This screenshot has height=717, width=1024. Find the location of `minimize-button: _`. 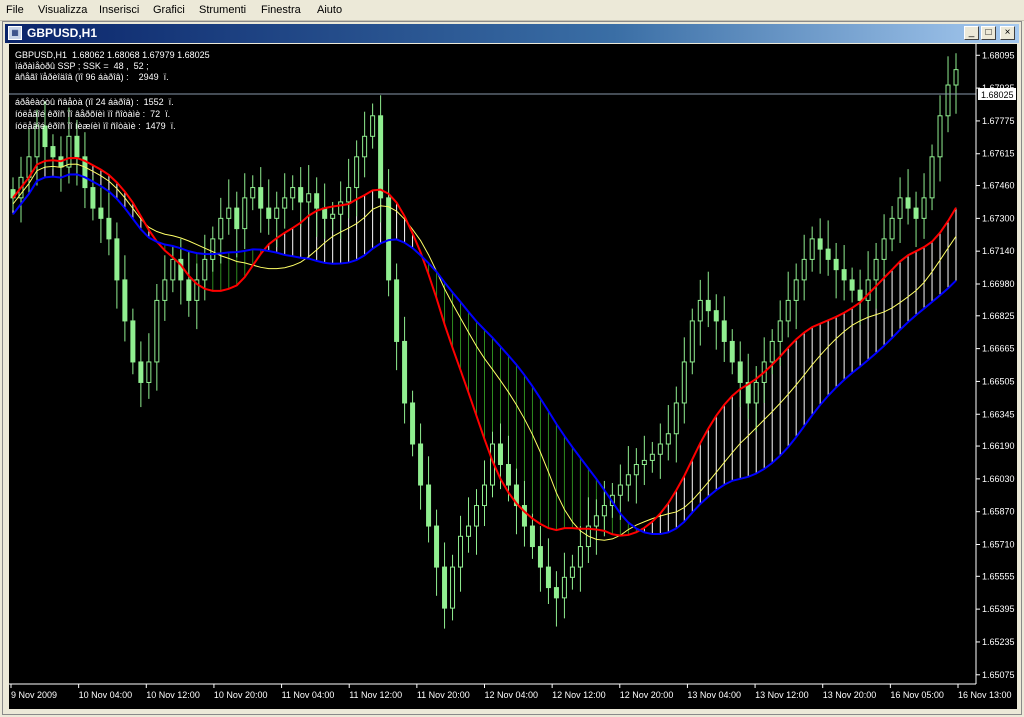

minimize-button: _ is located at coordinates (971, 33).